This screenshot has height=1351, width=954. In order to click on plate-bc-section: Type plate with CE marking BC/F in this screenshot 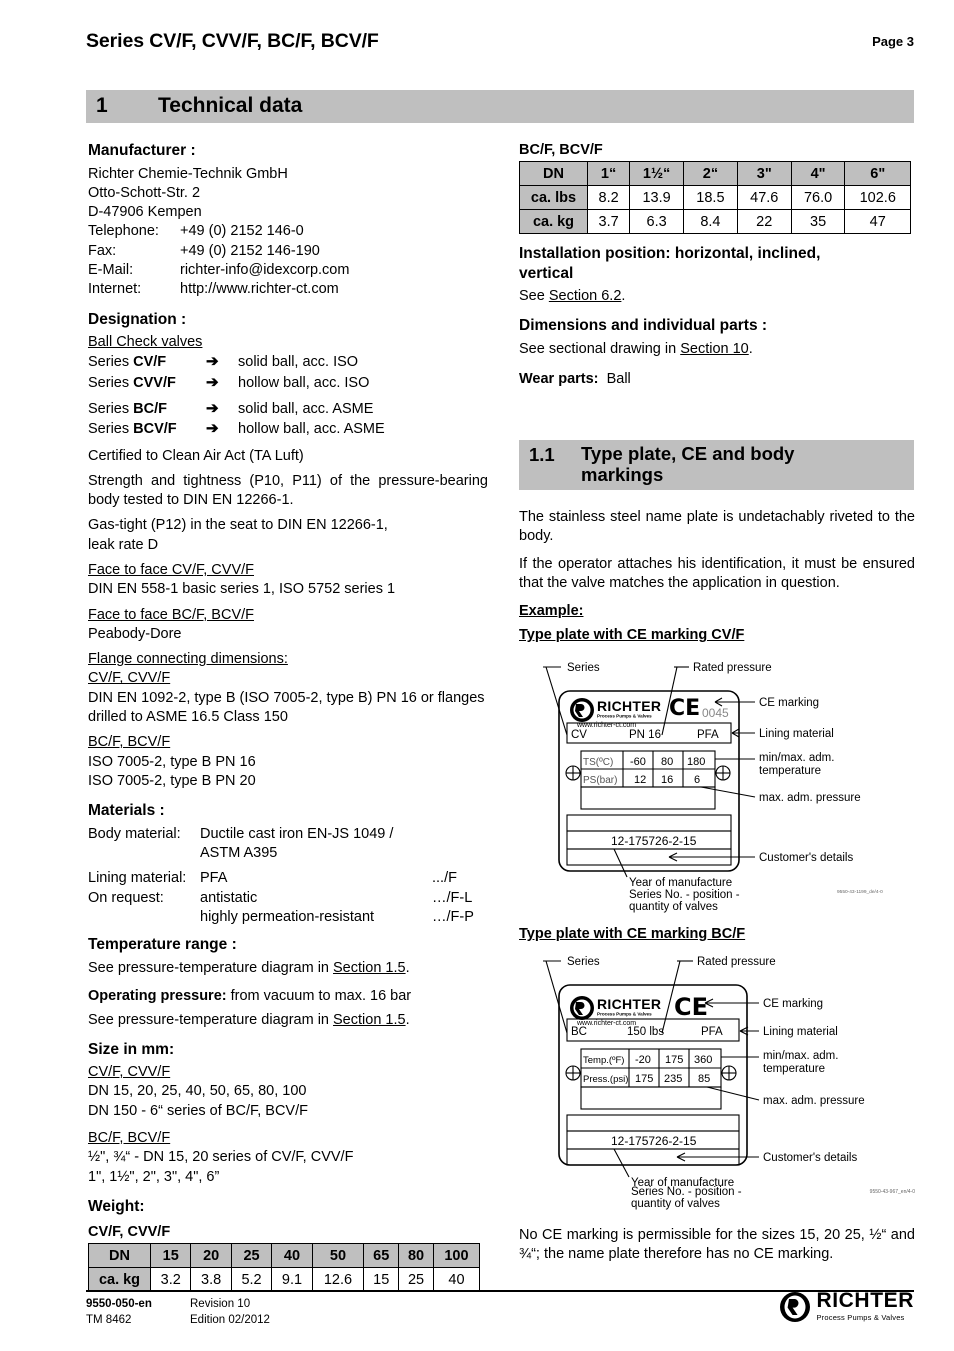, I will do `click(717, 934)`.